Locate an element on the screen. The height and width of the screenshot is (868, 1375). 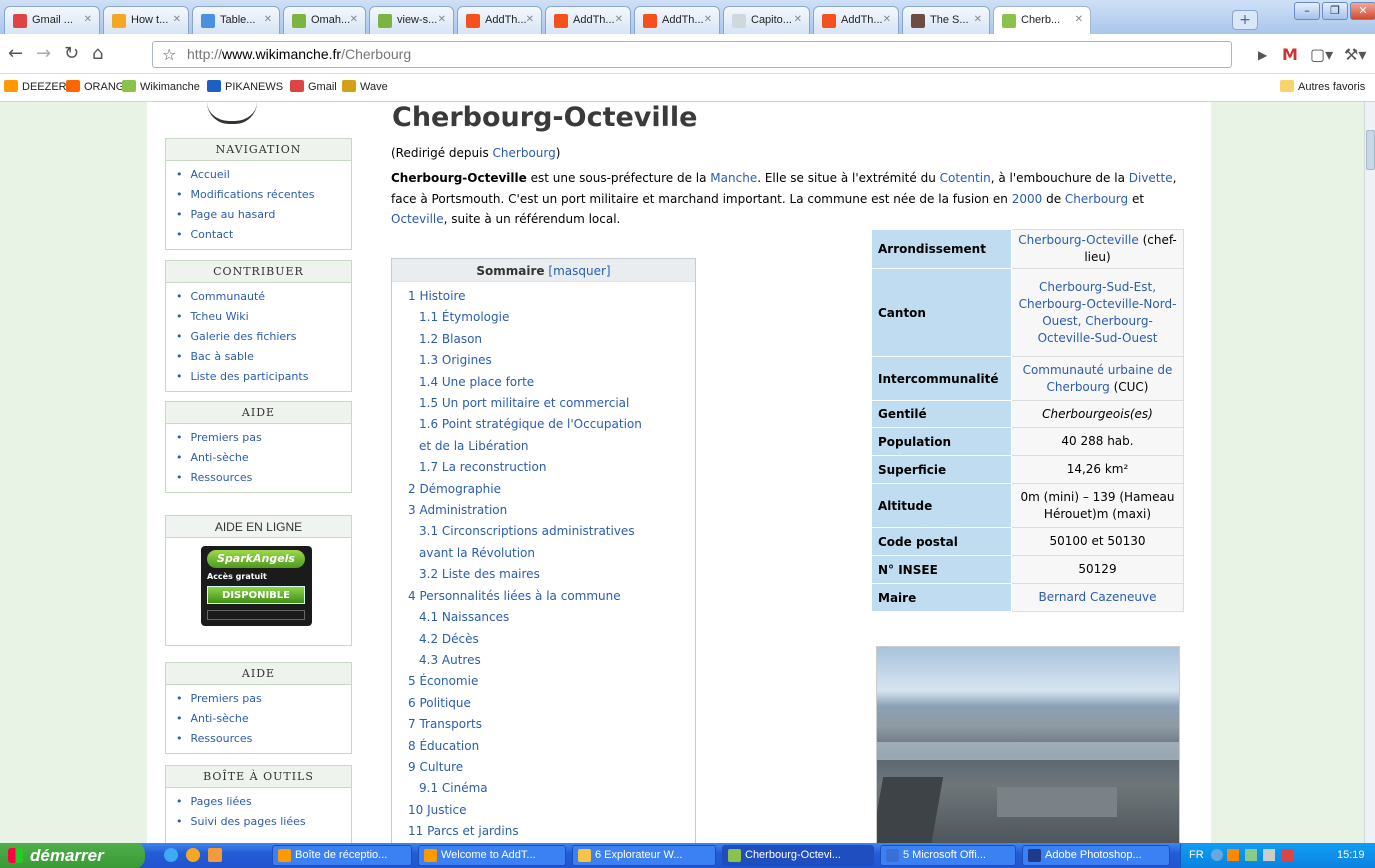
link-2000: 2000 is located at coordinates (1027, 199).